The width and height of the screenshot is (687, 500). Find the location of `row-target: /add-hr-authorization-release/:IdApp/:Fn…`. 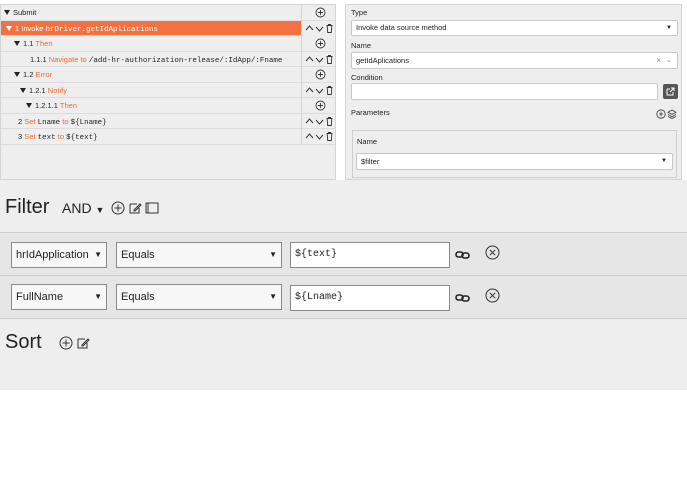

row-target: /add-hr-authorization-release/:IdApp/:Fn… is located at coordinates (185, 60).